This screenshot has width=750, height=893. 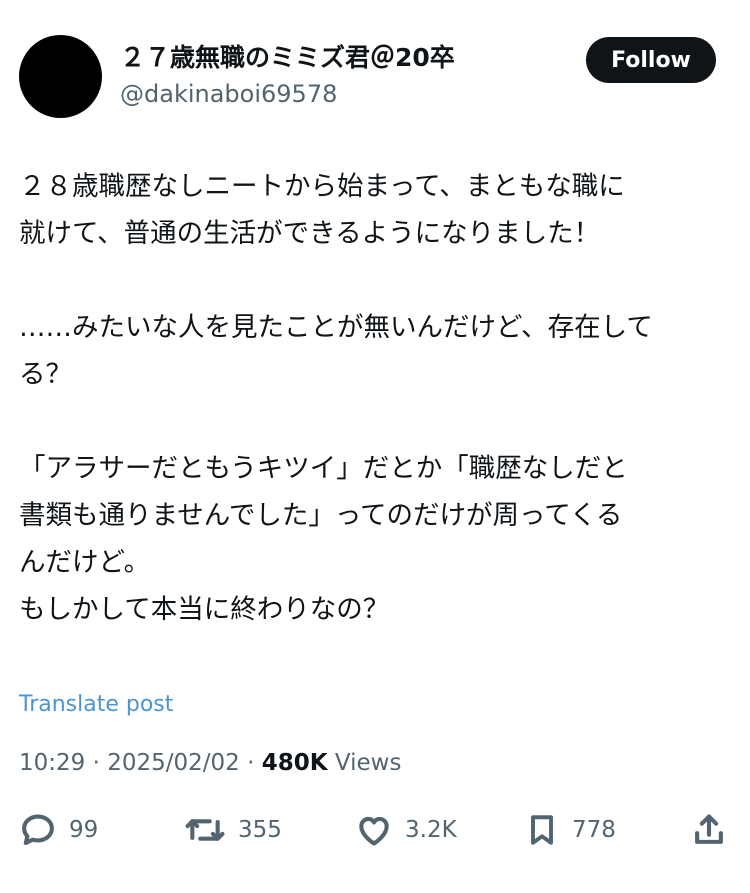 What do you see at coordinates (322, 186) in the screenshot?
I see `post-line: ２８歳職歴なしニートから始まって、まともな職に` at bounding box center [322, 186].